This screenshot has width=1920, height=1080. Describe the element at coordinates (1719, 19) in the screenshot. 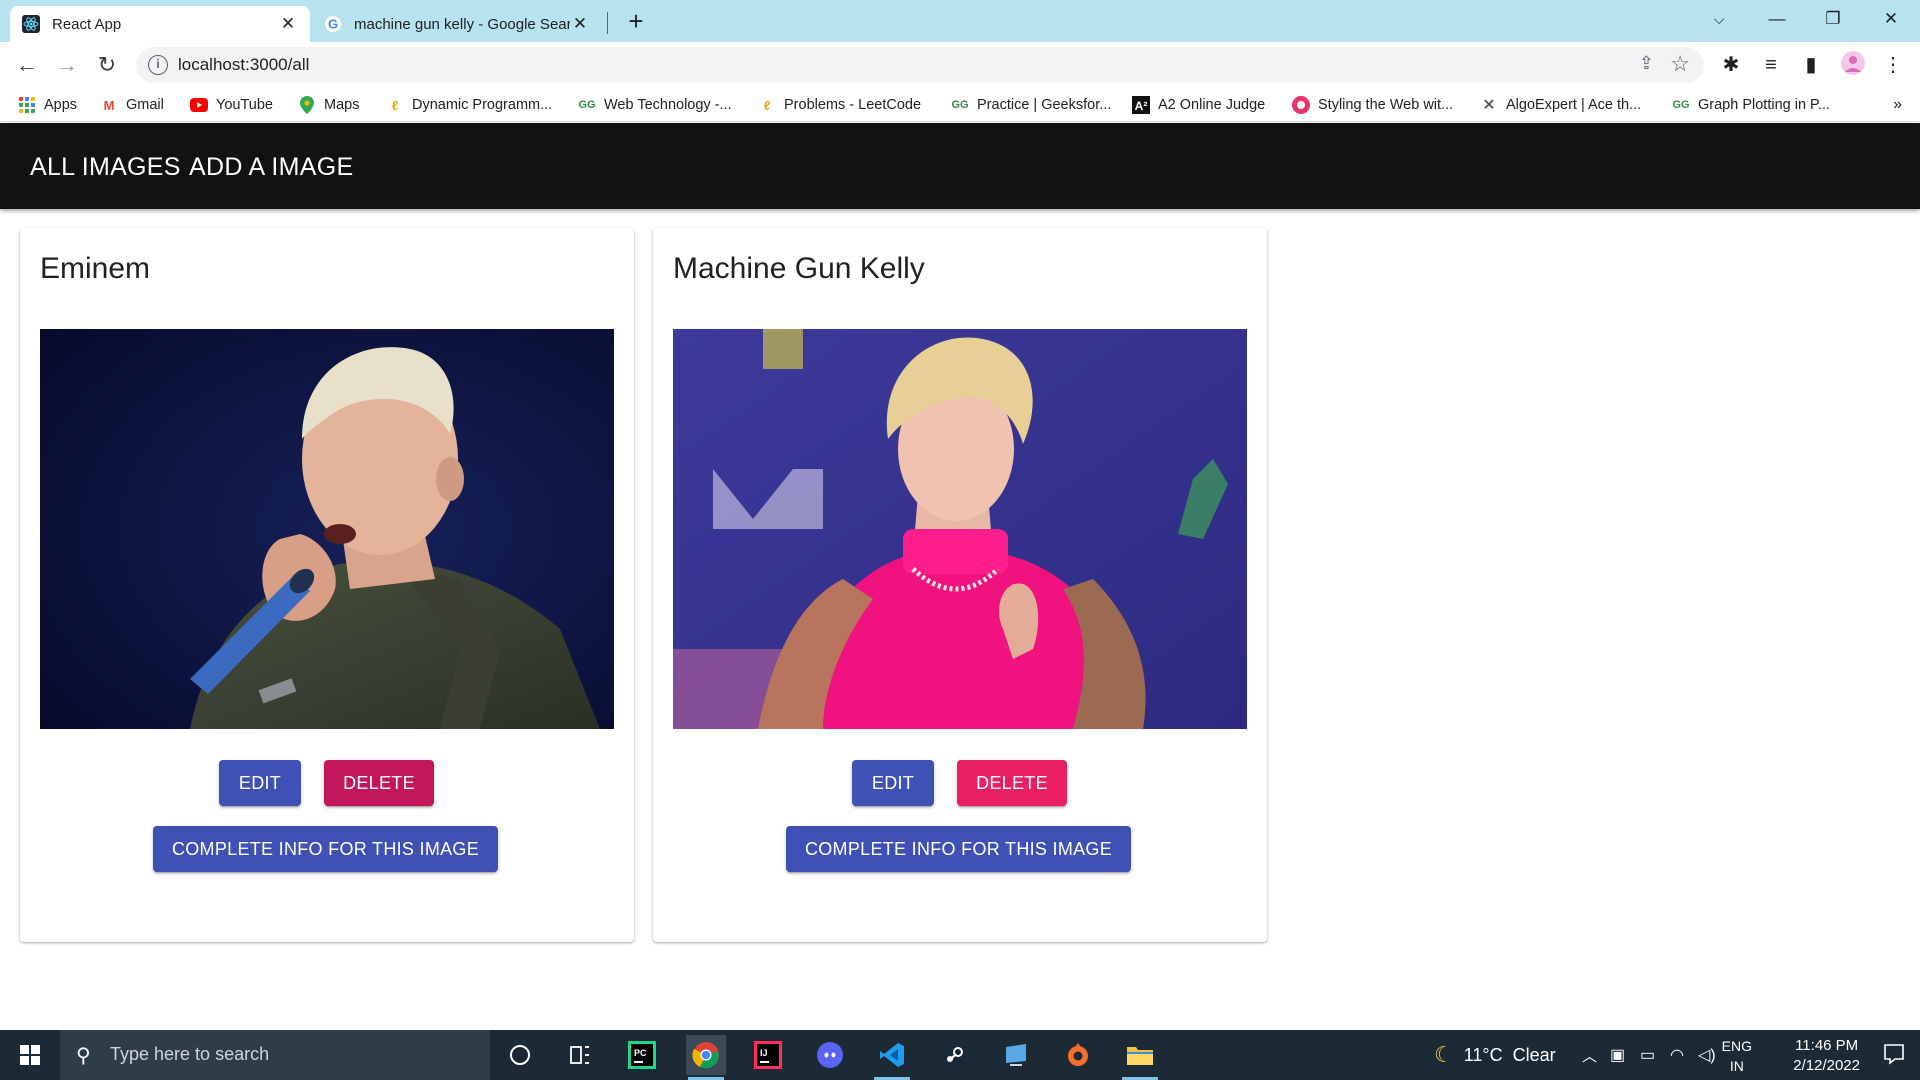

I see `tab-search-chevron-icon: ⌵` at that location.